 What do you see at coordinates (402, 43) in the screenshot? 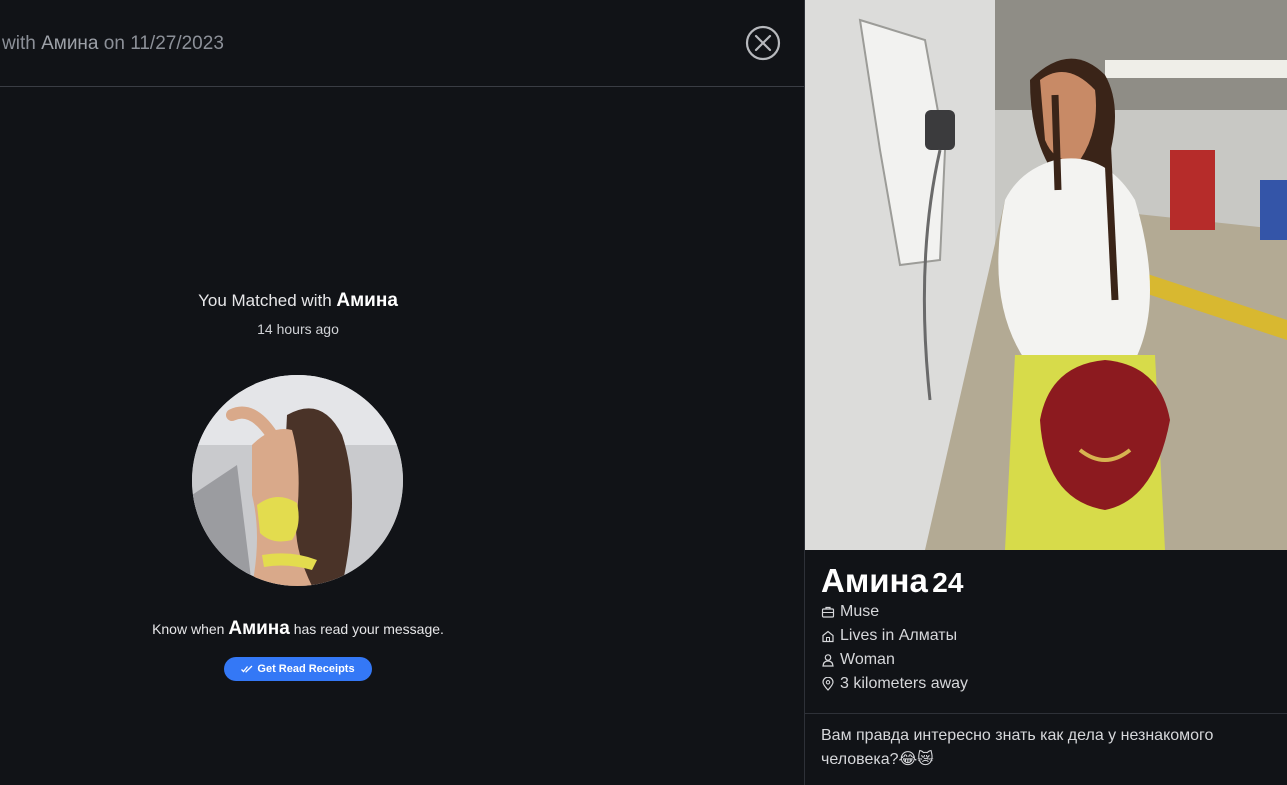
I see `chat-header: with Амина on 11/27/2023` at bounding box center [402, 43].